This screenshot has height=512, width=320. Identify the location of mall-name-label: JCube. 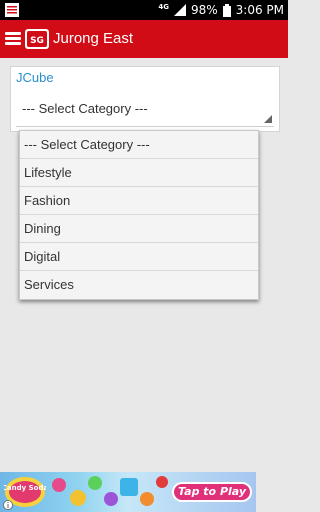
(35, 77).